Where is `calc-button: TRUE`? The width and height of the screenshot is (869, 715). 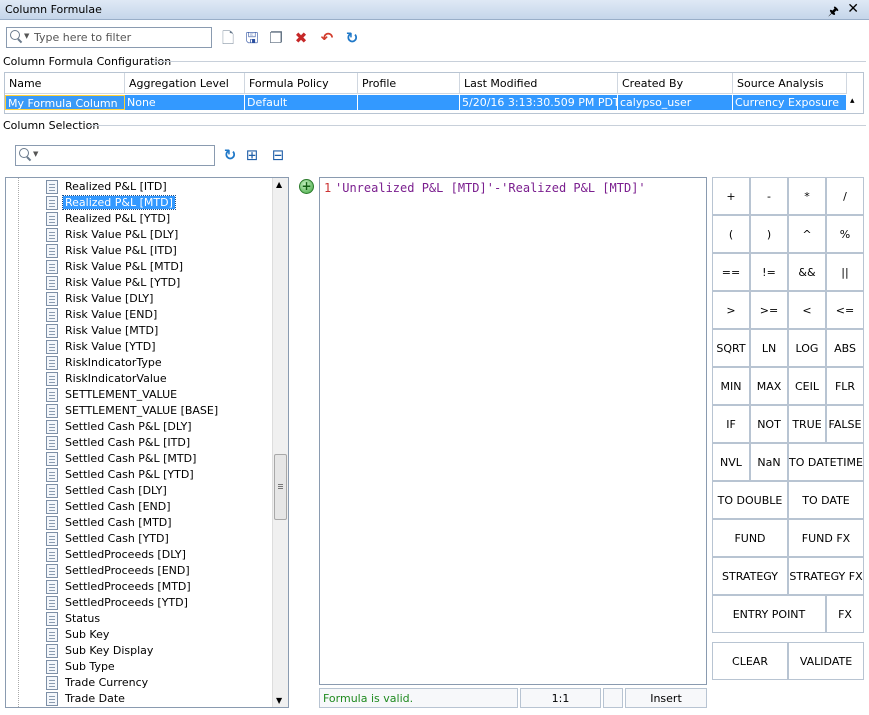 calc-button: TRUE is located at coordinates (807, 424).